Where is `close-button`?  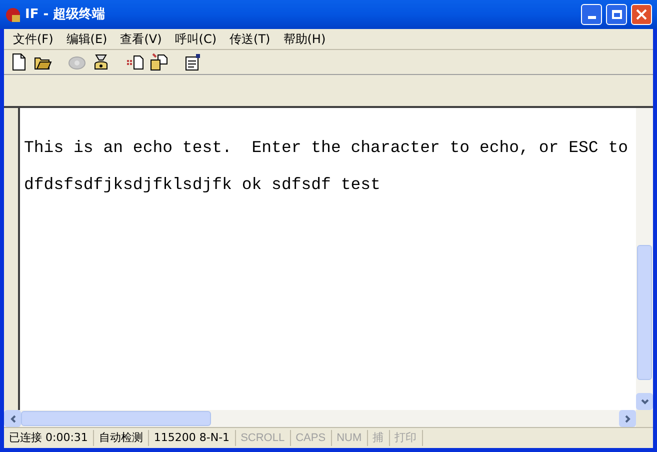 close-button is located at coordinates (641, 14).